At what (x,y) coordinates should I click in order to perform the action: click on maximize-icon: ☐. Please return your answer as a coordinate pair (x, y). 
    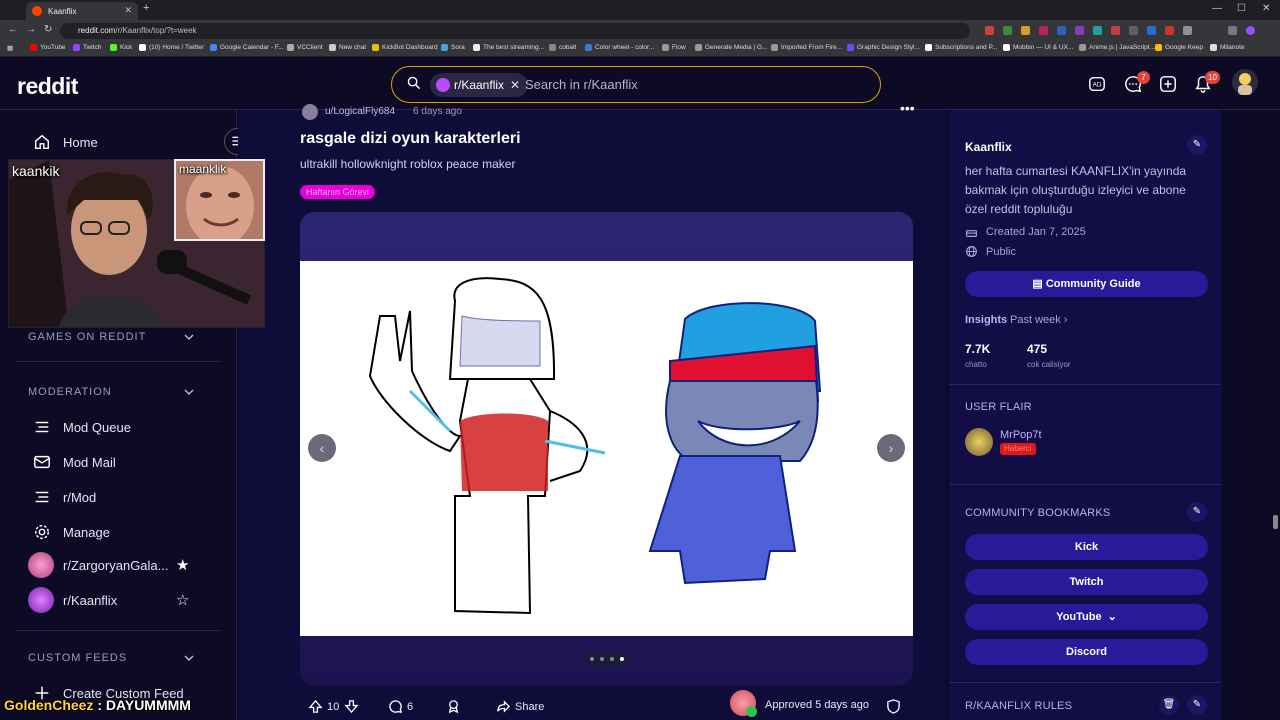
    Looking at the image, I should click on (1241, 8).